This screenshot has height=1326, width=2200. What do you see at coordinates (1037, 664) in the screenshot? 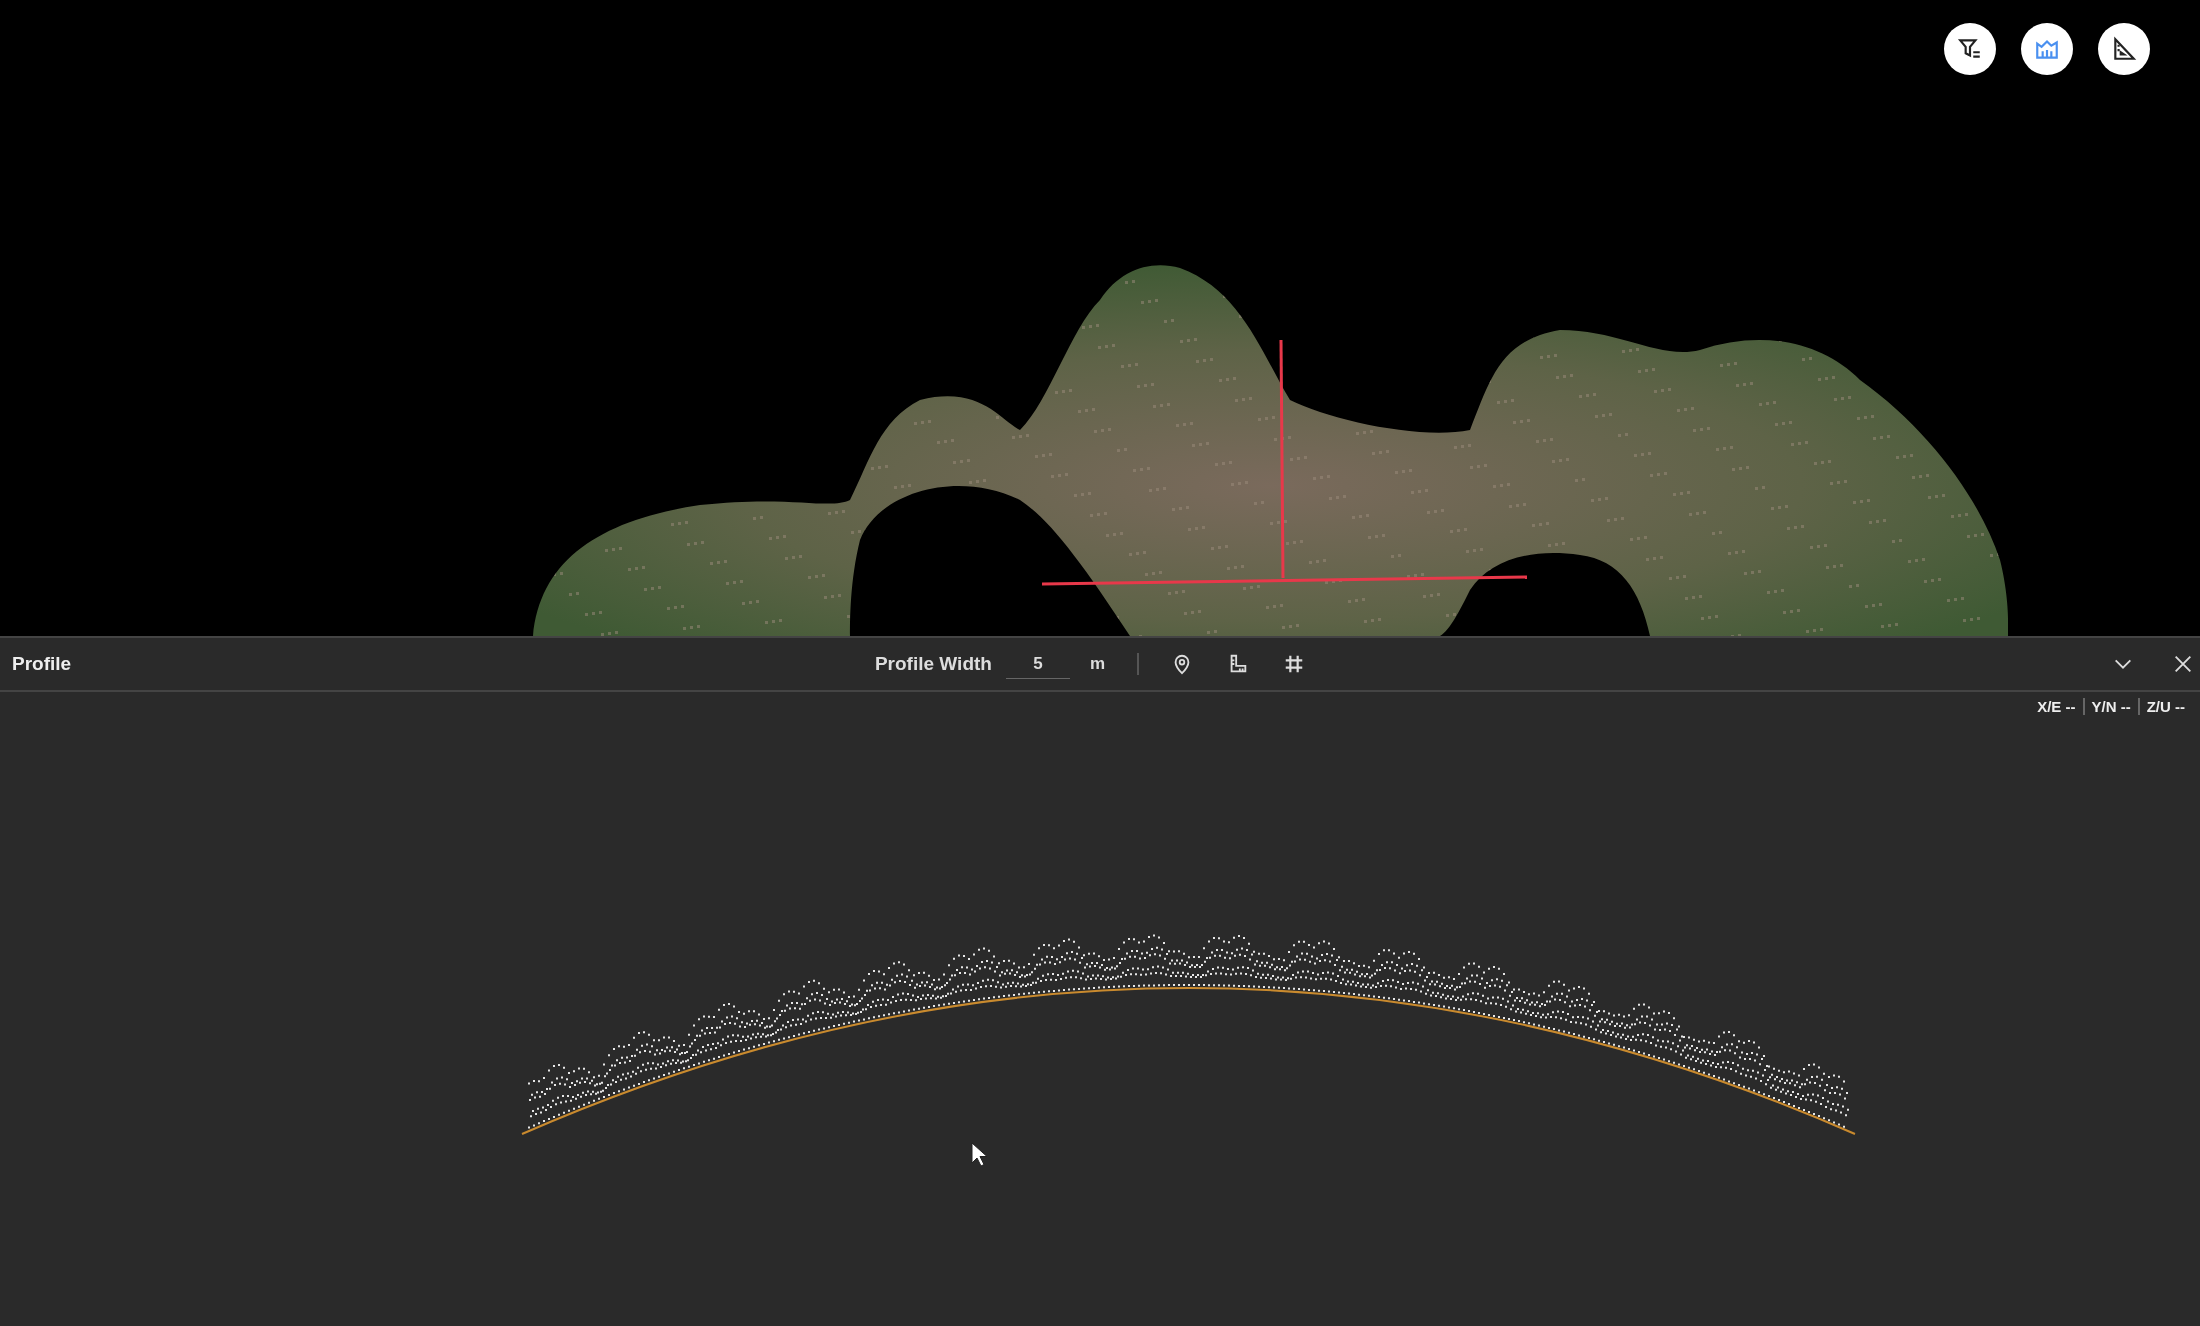
I see `profile-width-field: 5` at bounding box center [1037, 664].